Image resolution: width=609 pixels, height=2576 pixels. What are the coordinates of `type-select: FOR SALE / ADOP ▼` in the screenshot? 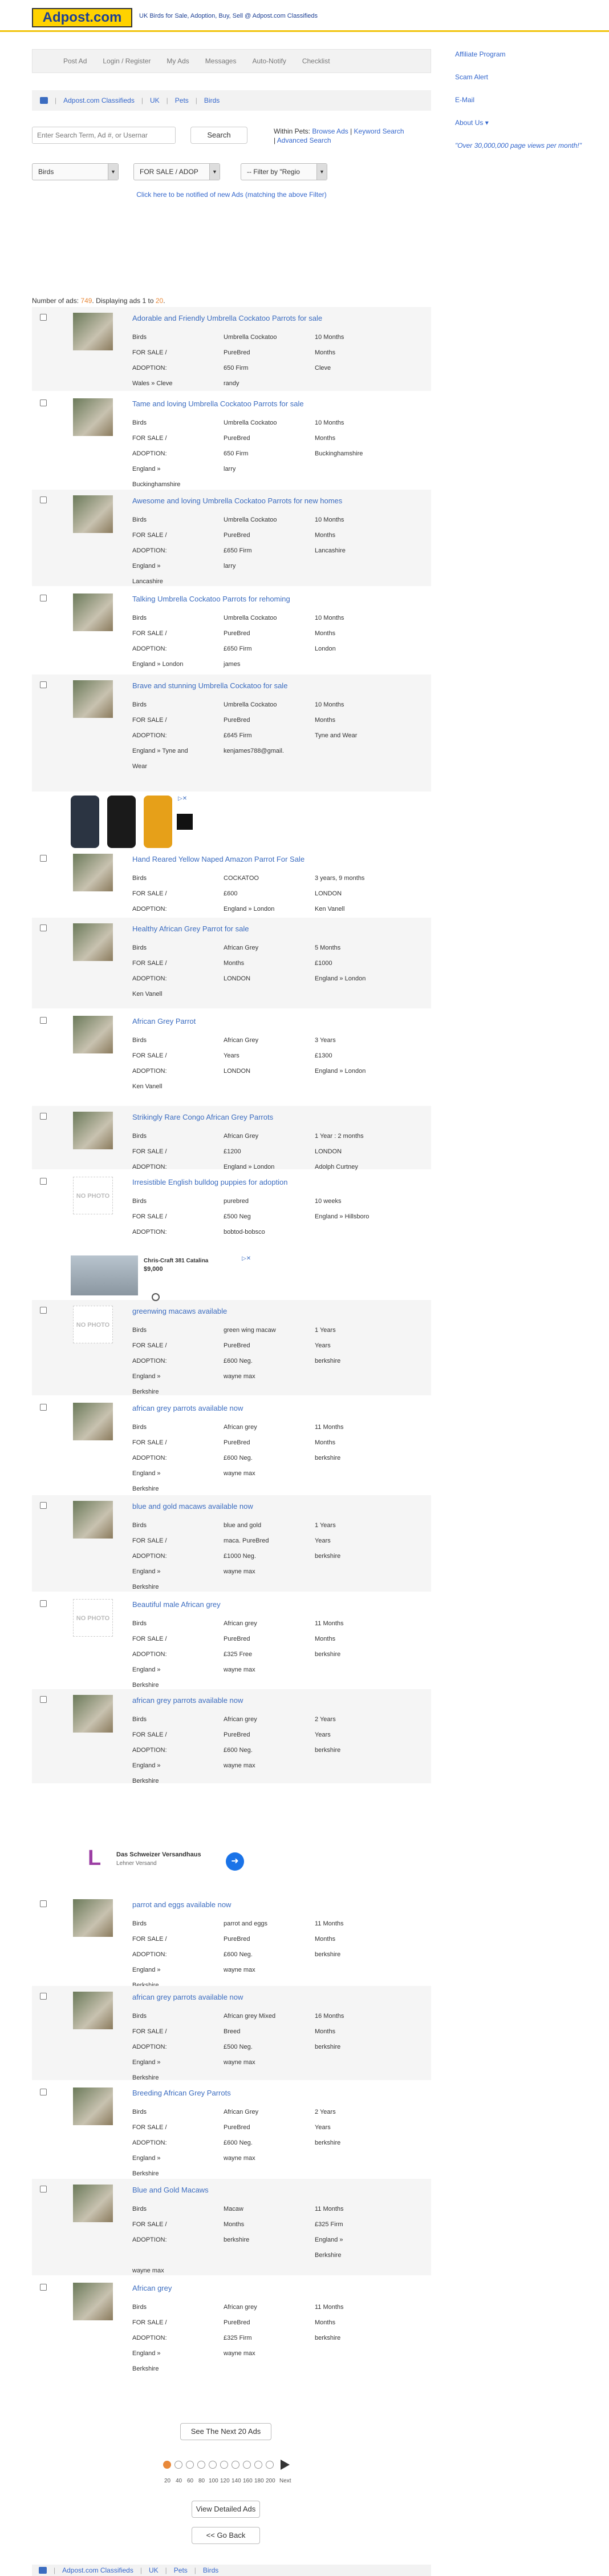 It's located at (176, 171).